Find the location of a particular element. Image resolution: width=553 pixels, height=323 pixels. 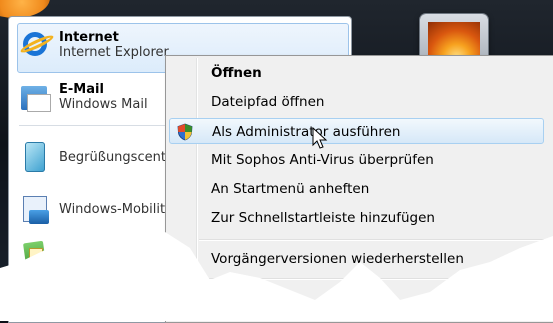

program-email-title: E-Mail is located at coordinates (81, 89).